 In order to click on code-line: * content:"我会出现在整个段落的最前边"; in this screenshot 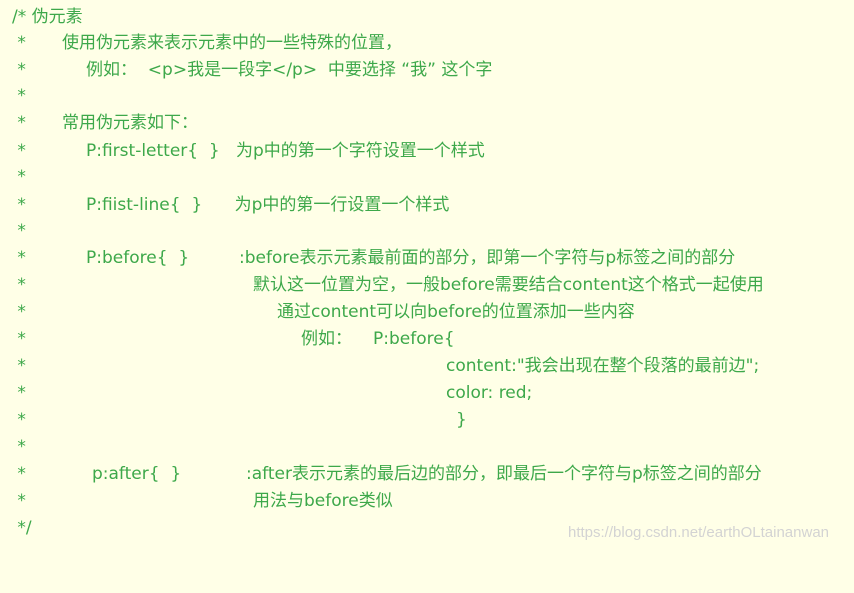, I will do `click(427, 366)`.